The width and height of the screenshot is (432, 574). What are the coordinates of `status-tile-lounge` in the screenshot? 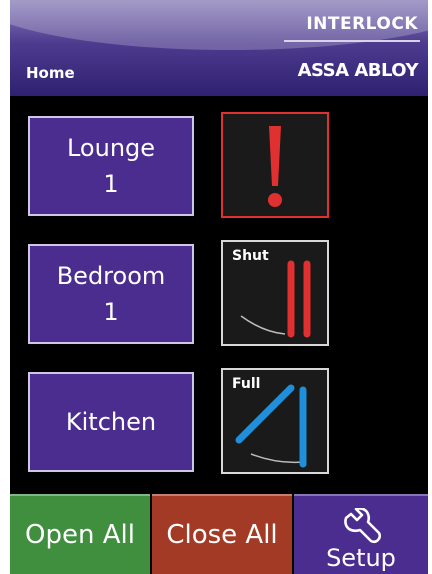 It's located at (275, 165).